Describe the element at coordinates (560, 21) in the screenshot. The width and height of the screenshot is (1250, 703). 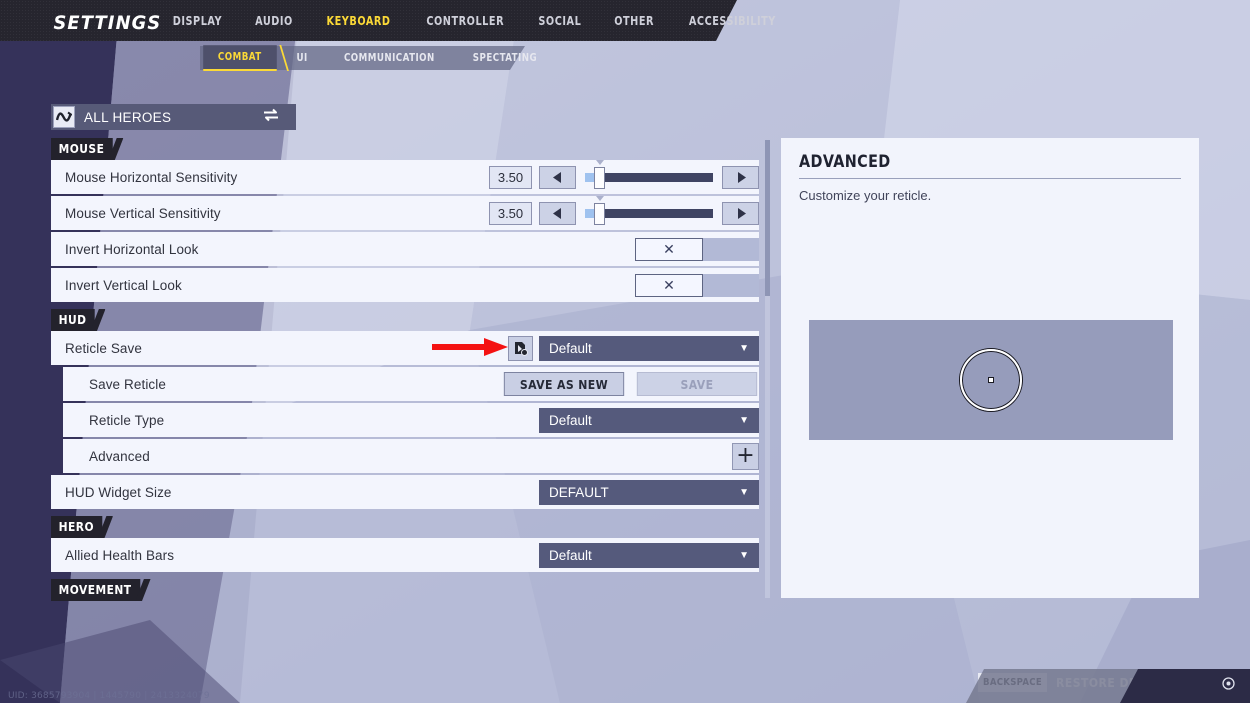
I see `tab-social: SOCIAL` at that location.